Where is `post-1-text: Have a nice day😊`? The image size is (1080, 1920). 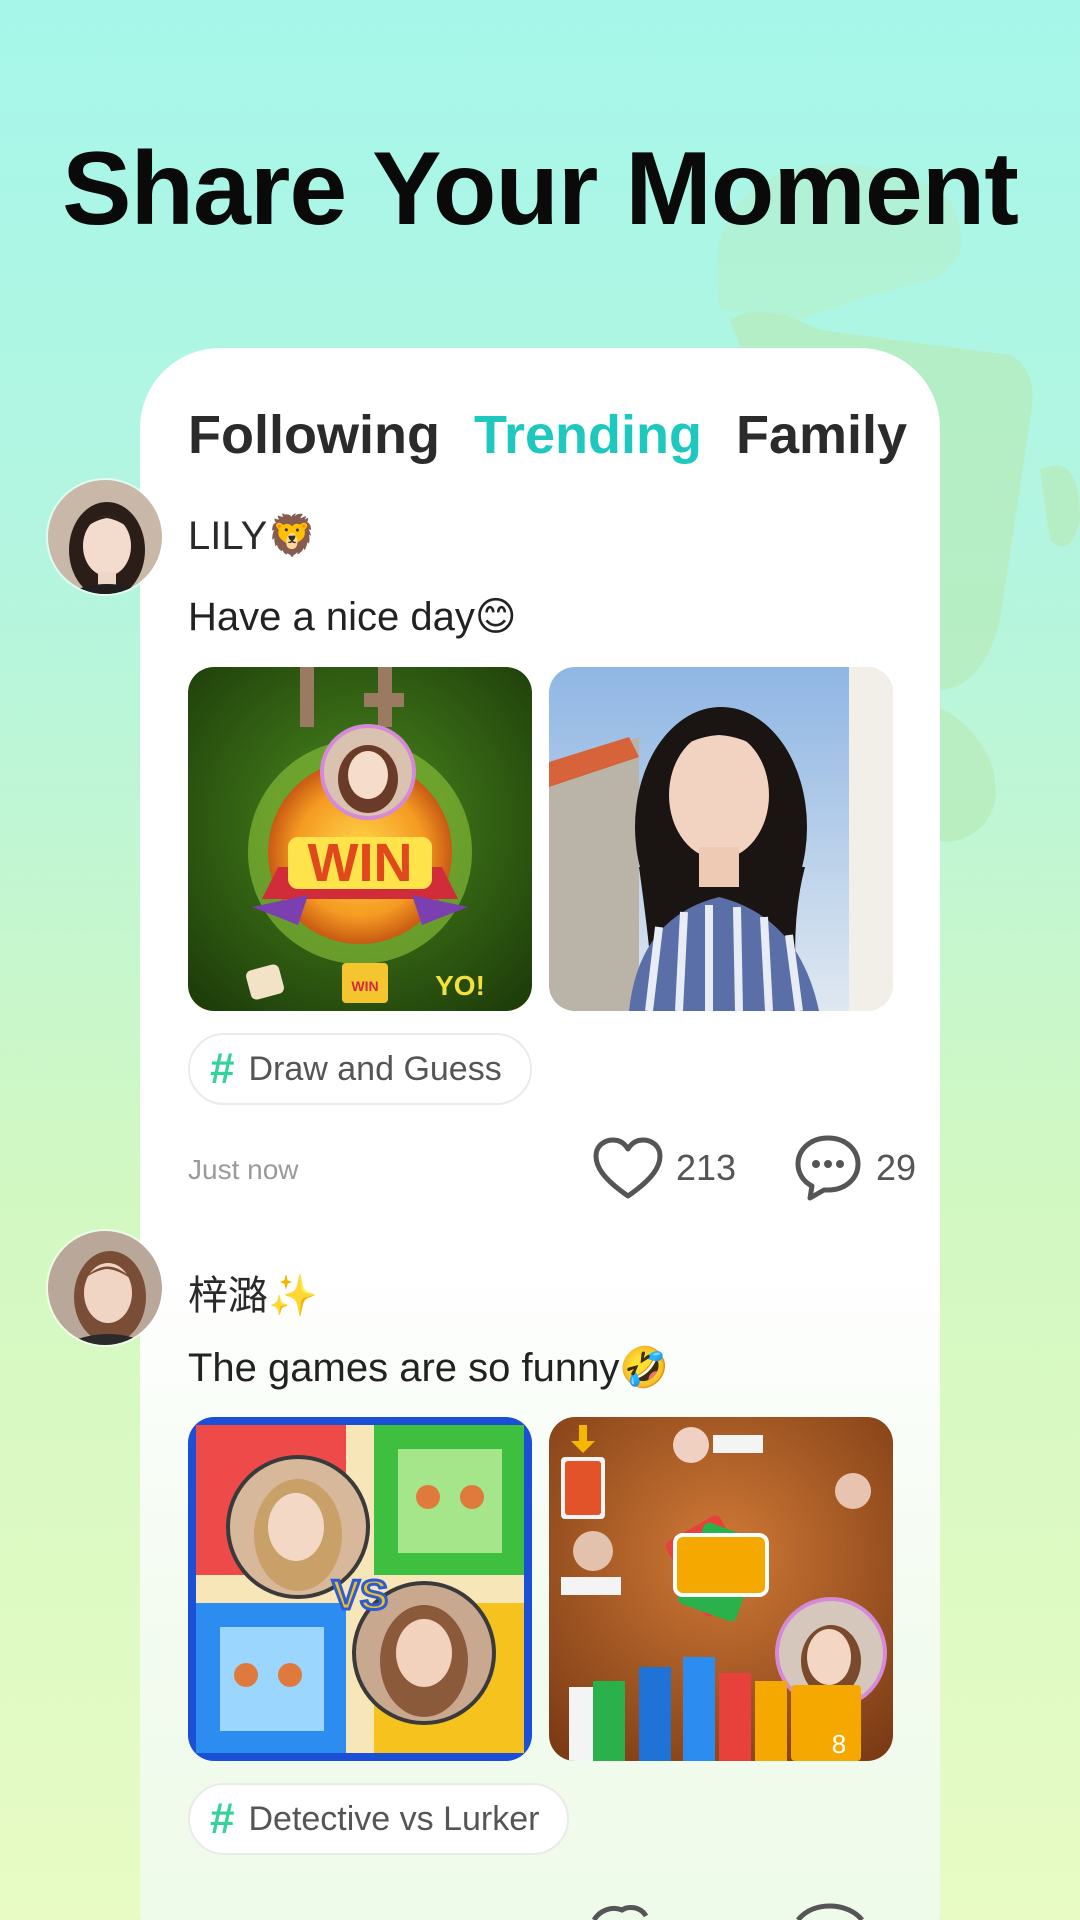
post-1-text: Have a nice day😊 is located at coordinates (352, 617).